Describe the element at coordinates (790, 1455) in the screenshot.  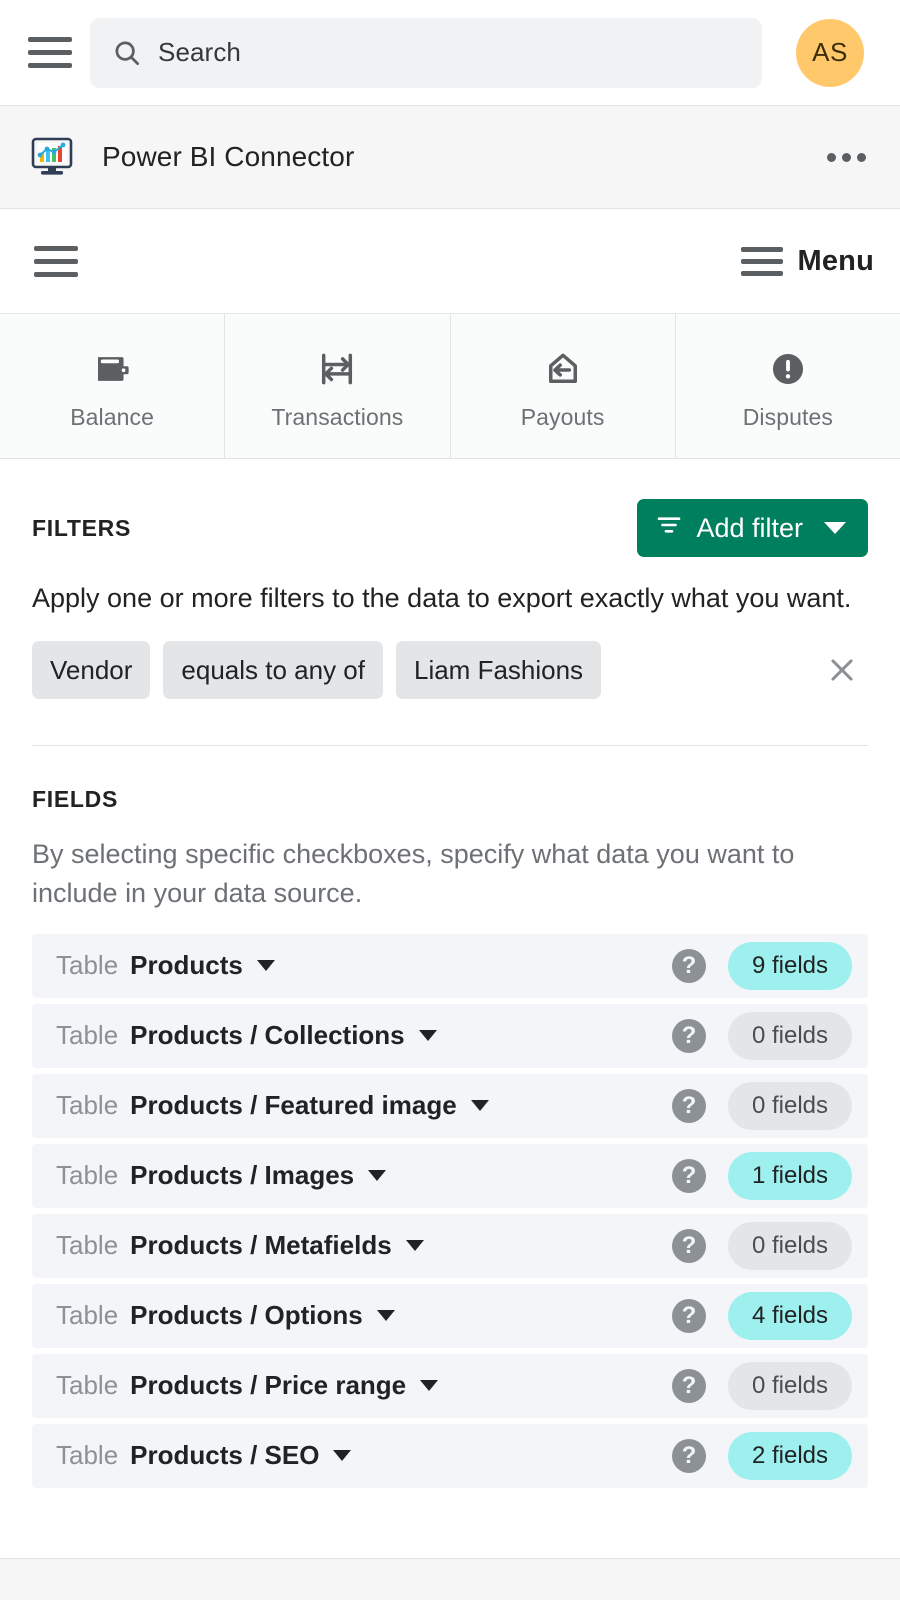
I see `field-count-badge: 2 fields` at that location.